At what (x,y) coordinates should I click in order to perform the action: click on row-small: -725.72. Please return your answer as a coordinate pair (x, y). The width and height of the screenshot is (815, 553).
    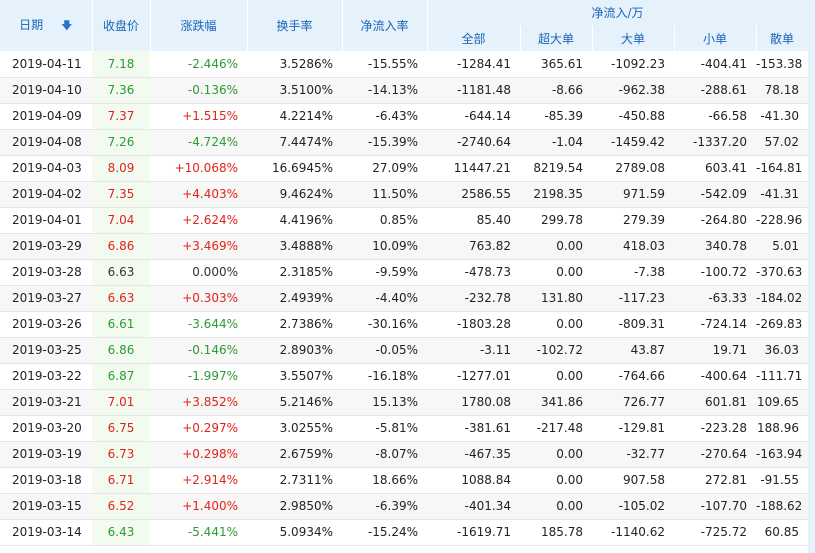
    Looking at the image, I should click on (715, 532).